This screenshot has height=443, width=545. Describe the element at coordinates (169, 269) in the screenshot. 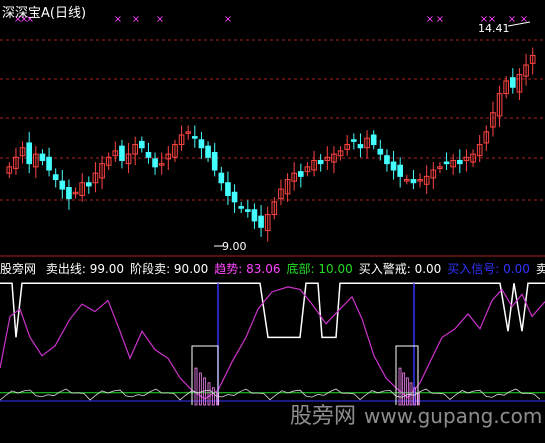

I see `indicator-item: 阶段卖: 90.00` at that location.